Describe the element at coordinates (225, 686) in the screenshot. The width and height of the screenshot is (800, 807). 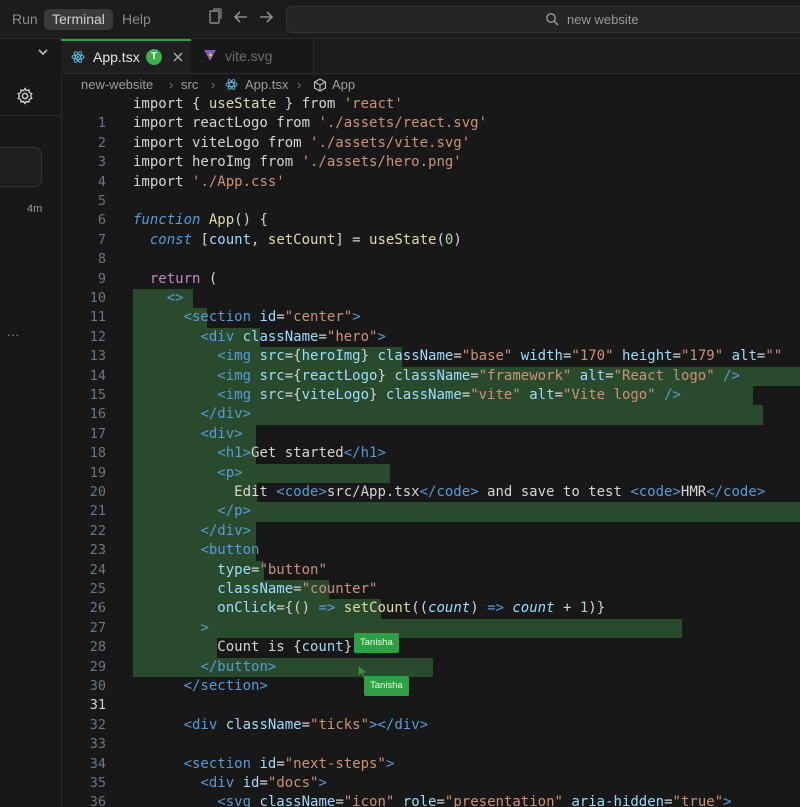
I see `code-text: </section>` at that location.